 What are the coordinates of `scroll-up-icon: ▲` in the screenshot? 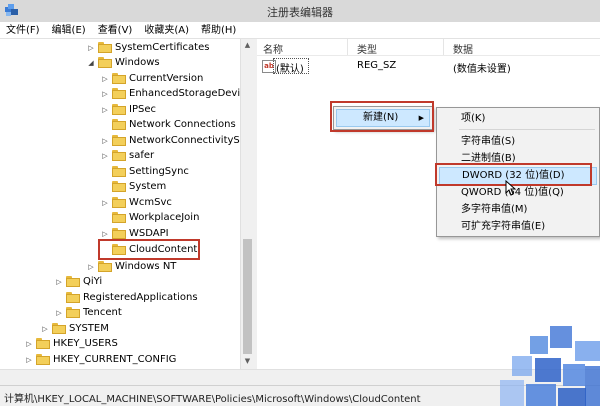 It's located at (247, 45).